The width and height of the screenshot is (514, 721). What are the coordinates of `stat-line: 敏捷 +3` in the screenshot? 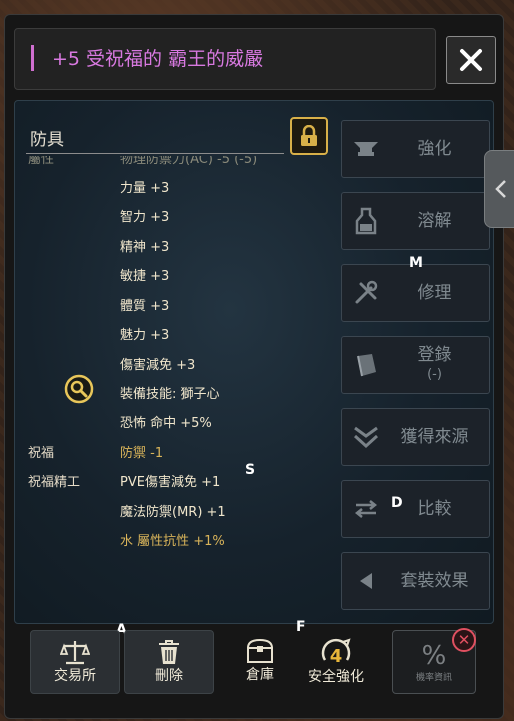 It's located at (145, 276).